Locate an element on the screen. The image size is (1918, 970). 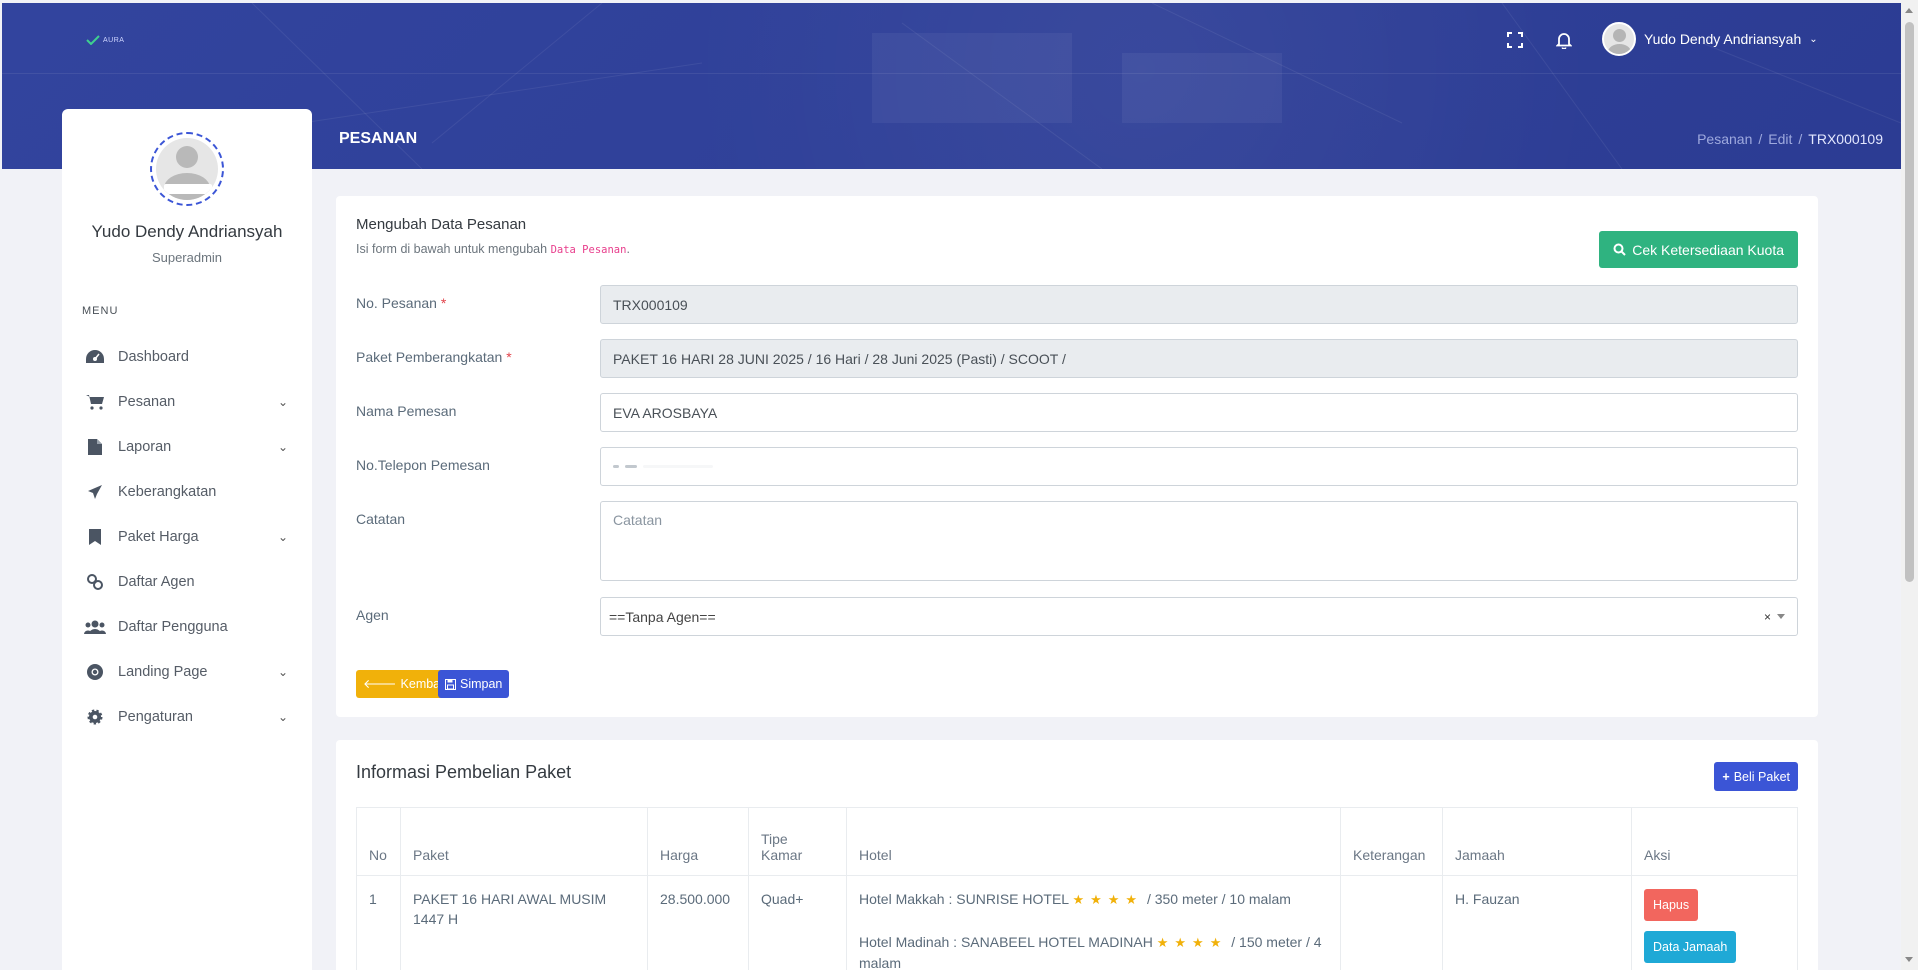
field-row-telepon: No.Telepon Pemesan is located at coordinates (1077, 466).